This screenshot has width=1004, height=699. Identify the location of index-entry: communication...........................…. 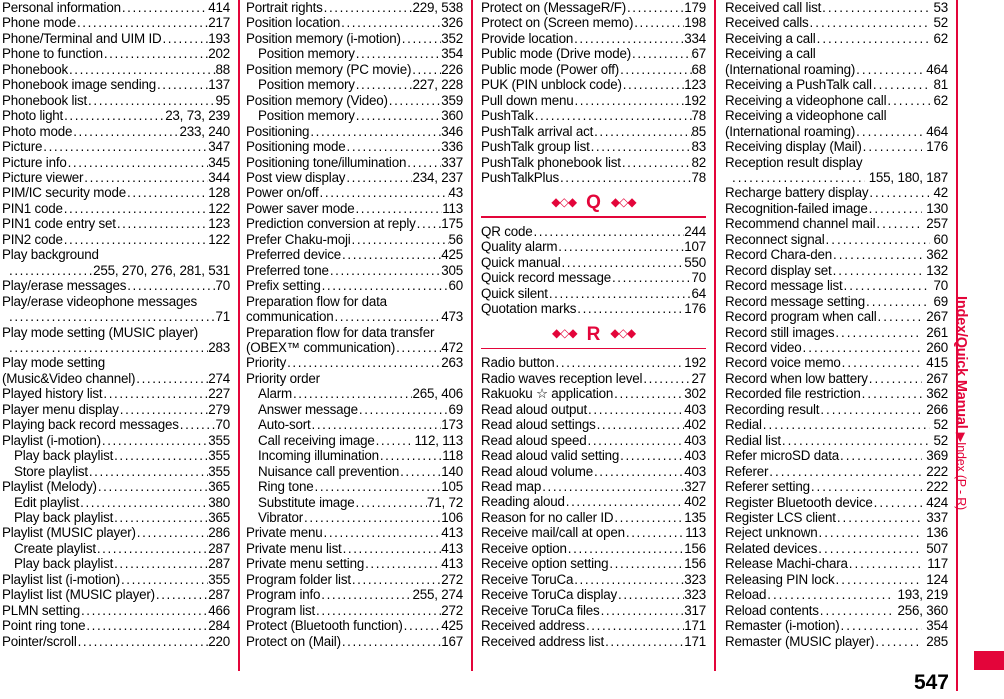
(354, 316).